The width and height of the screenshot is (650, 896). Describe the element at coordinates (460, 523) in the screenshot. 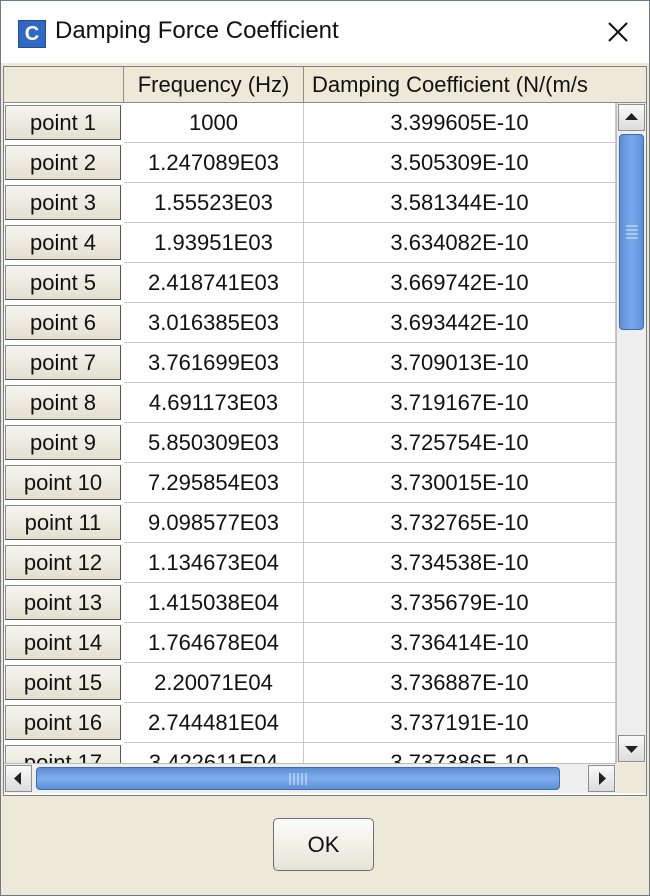

I see `damping-coefficient-cell: 3.732765E-10` at that location.